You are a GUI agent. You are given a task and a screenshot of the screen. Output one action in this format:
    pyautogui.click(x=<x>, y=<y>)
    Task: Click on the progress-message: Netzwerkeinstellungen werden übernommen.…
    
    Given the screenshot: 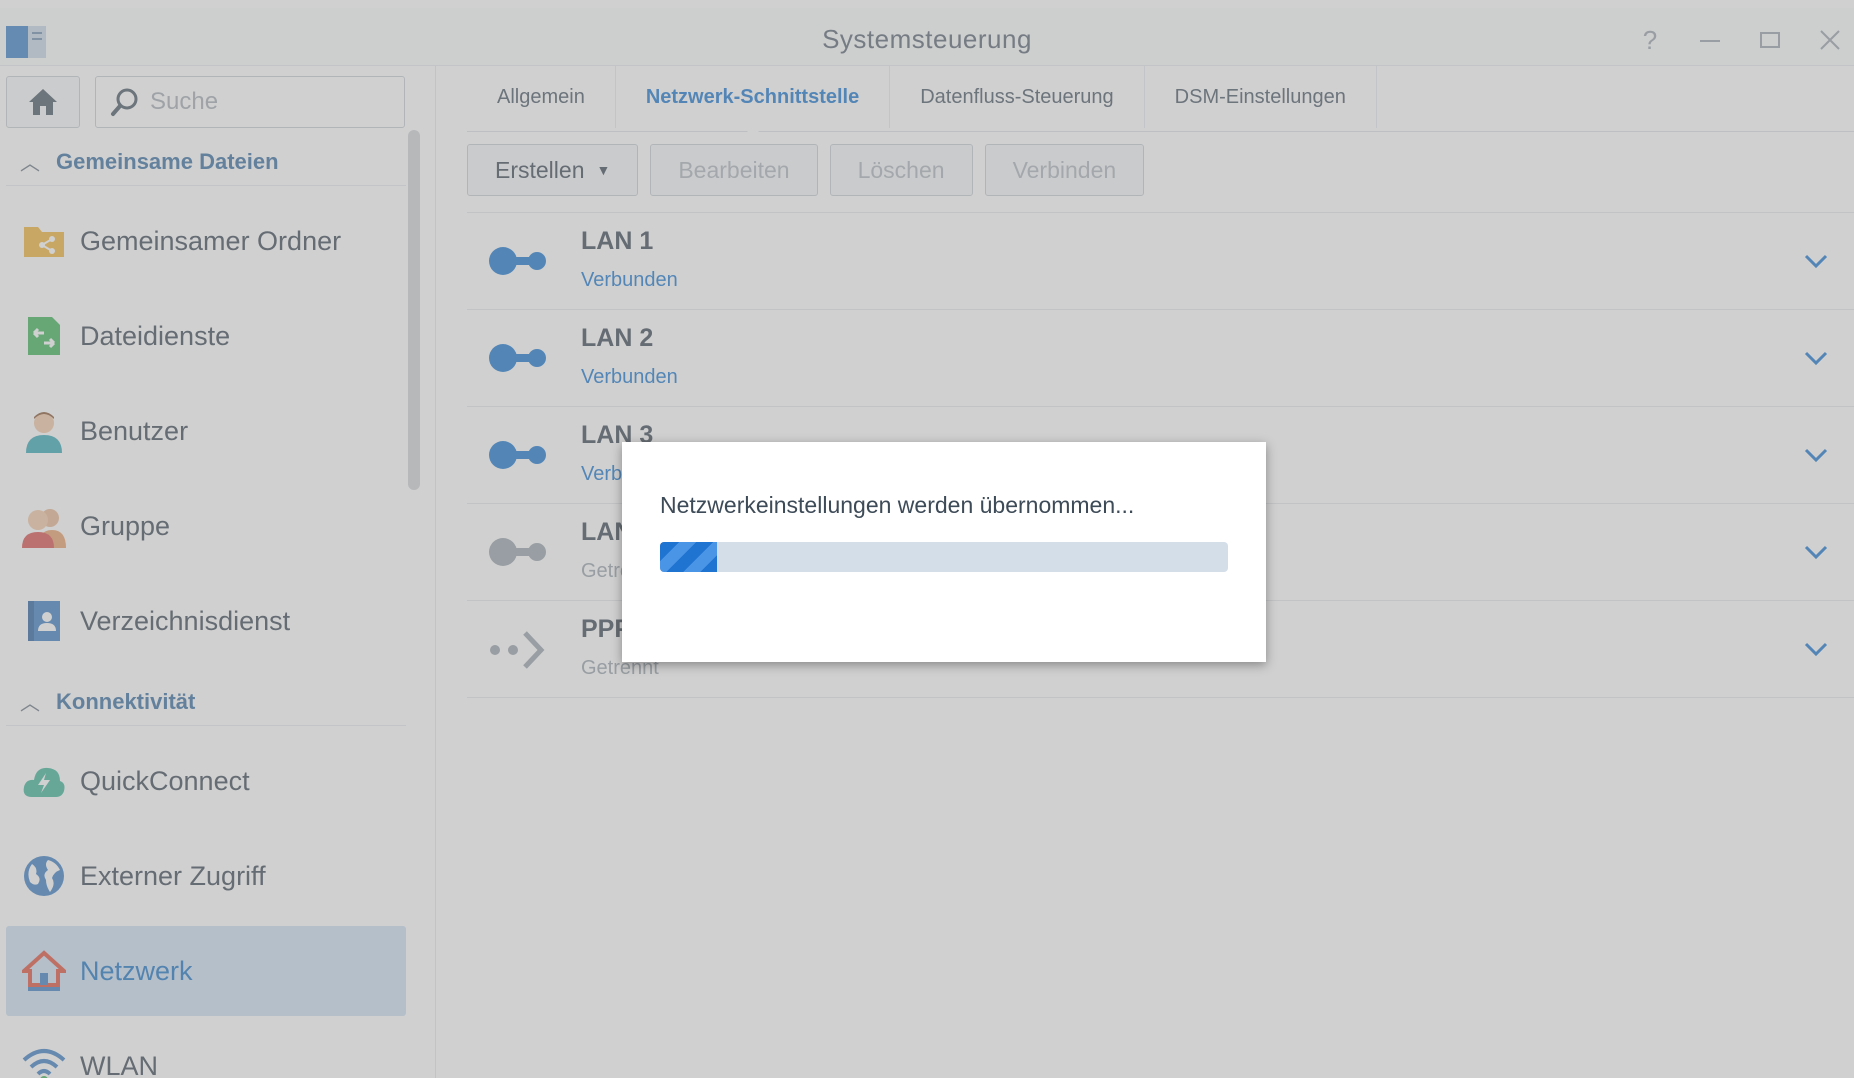 What is the action you would take?
    pyautogui.click(x=897, y=505)
    